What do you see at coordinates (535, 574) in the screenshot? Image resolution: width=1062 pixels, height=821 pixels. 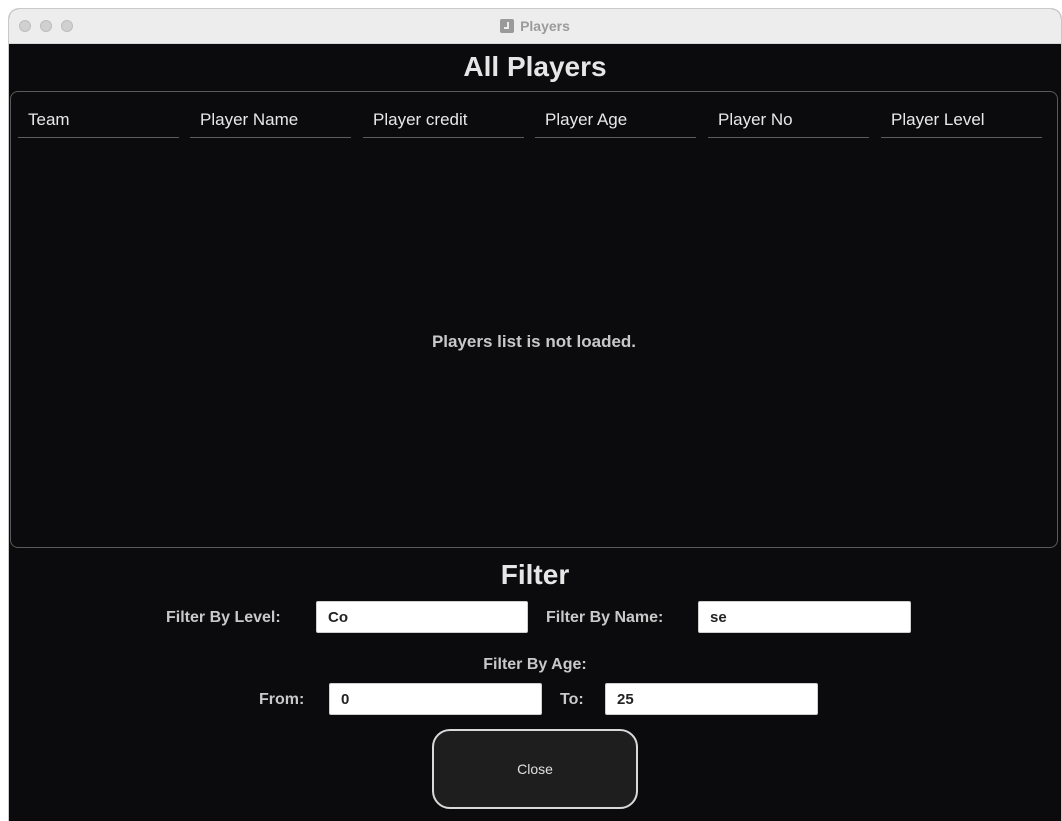 I see `filter-heading: Filter` at bounding box center [535, 574].